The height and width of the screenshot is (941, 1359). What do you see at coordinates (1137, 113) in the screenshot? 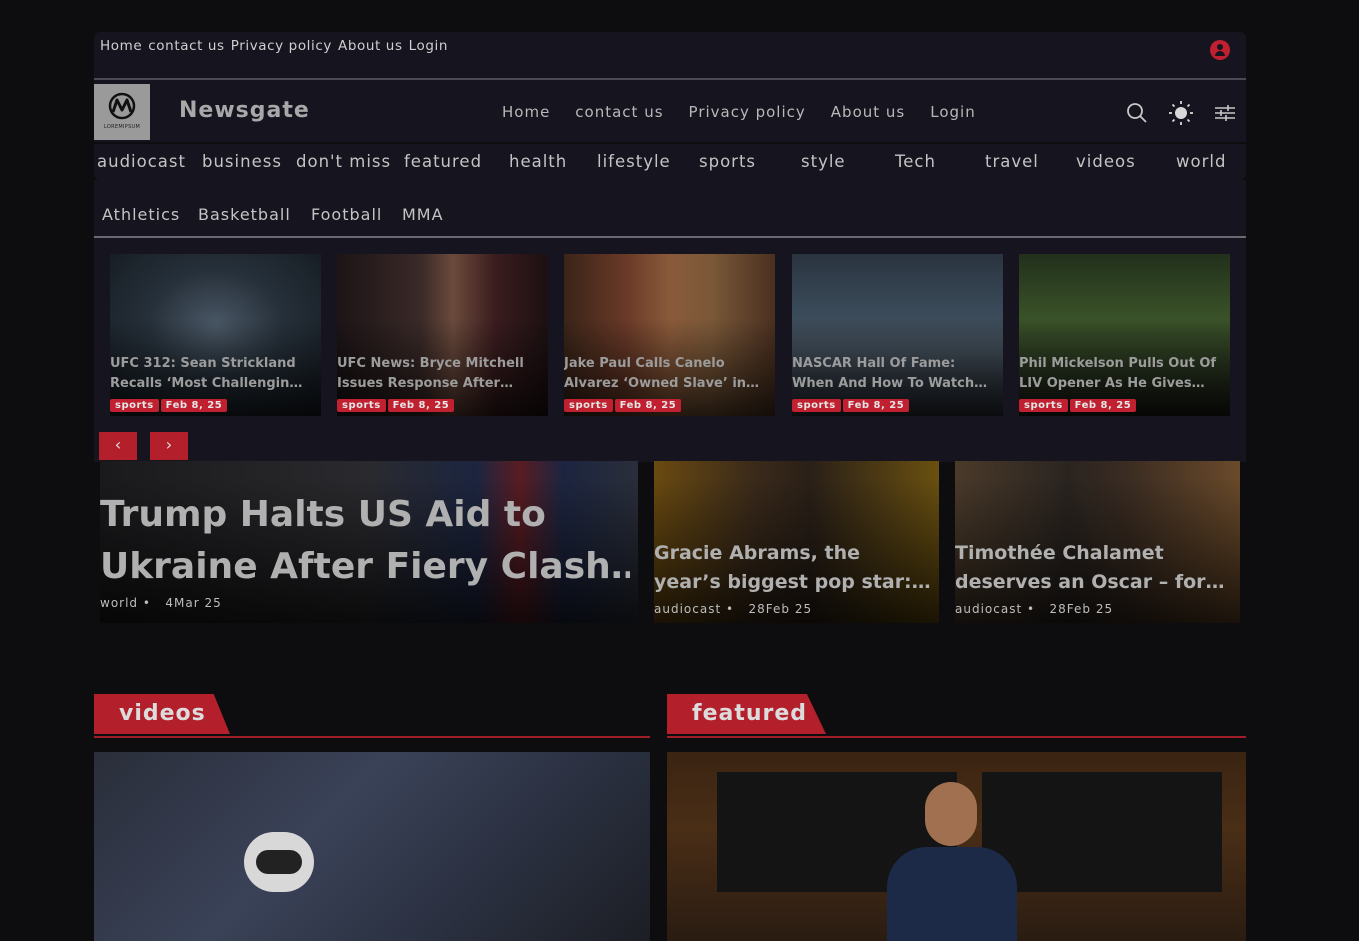
I see `search-icon` at bounding box center [1137, 113].